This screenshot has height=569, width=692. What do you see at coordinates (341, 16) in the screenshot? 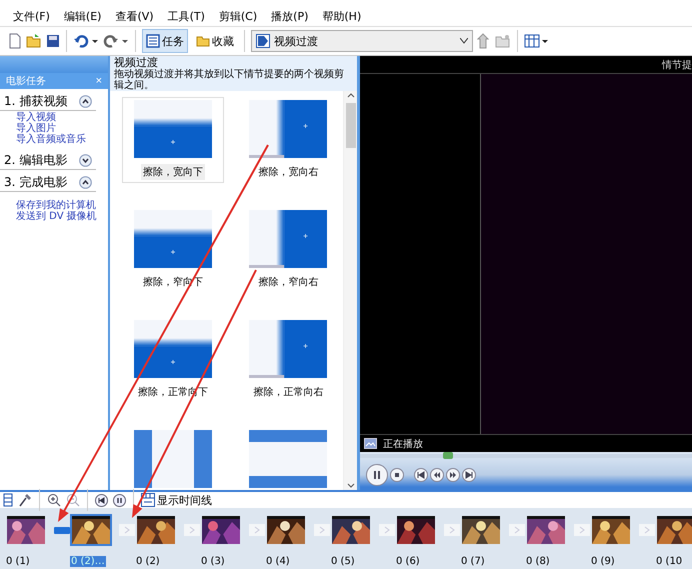
I see `menu-item: 帮助(H)` at bounding box center [341, 16].